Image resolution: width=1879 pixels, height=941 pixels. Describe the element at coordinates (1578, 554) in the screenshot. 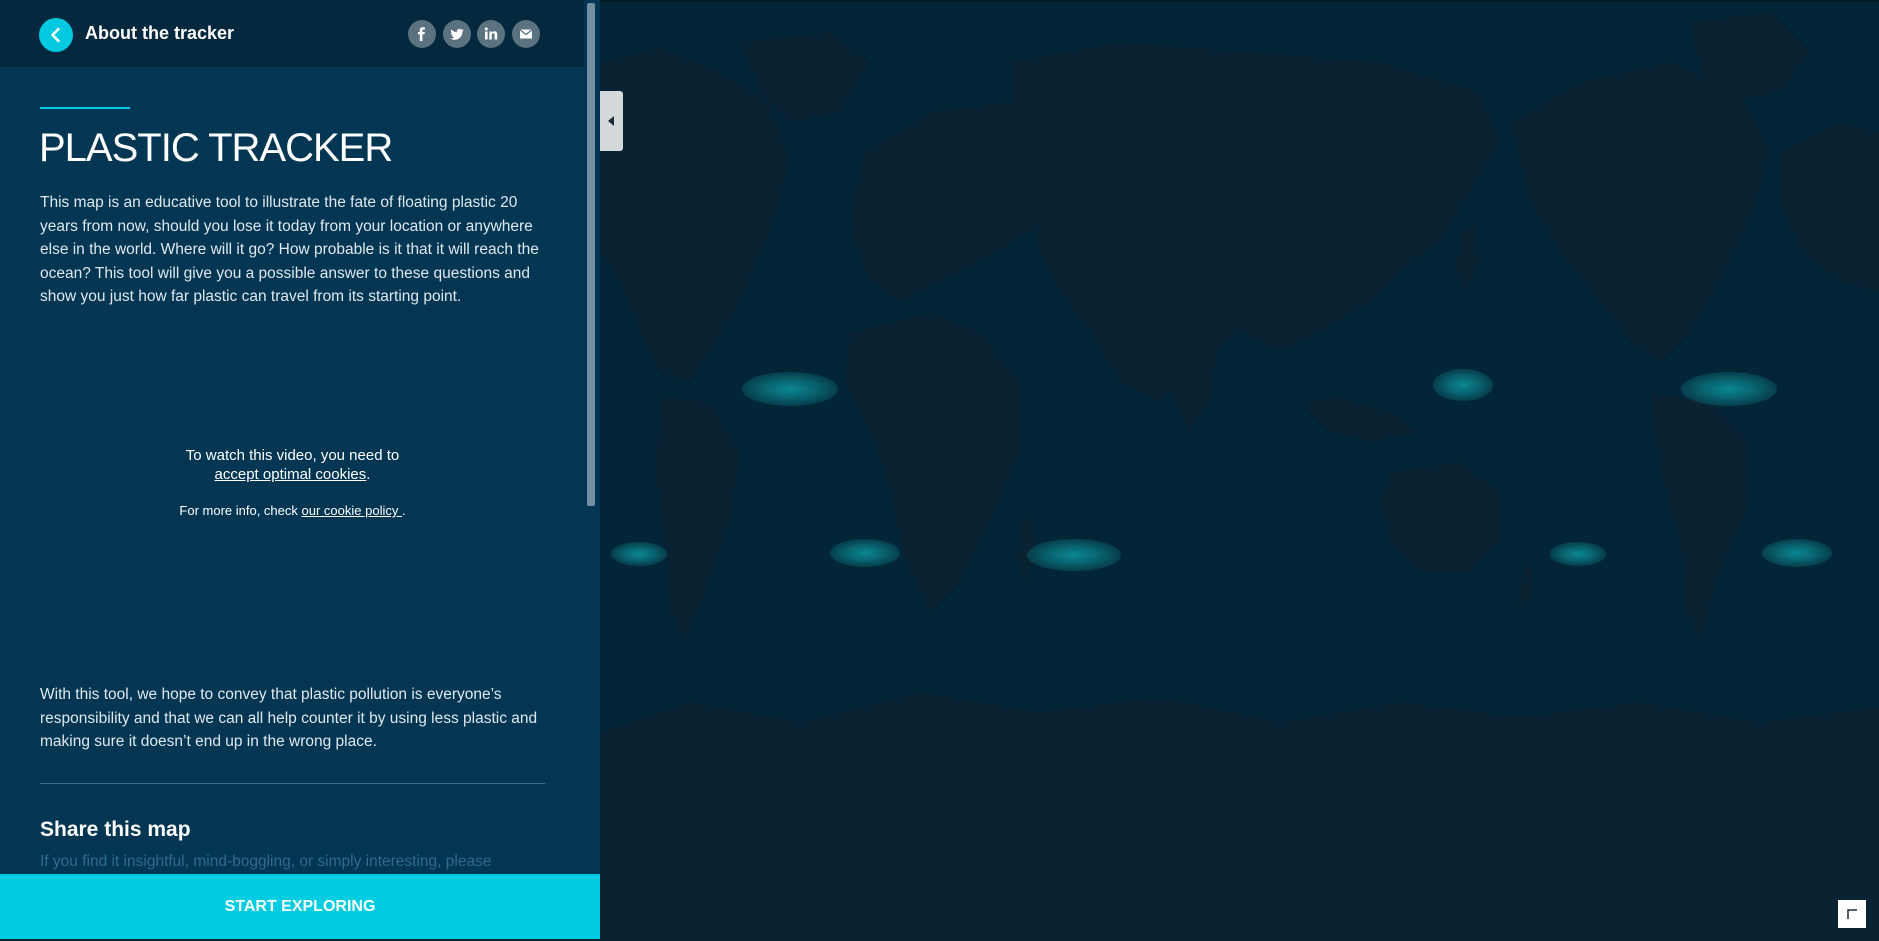

I see `patch-south-pacific` at that location.